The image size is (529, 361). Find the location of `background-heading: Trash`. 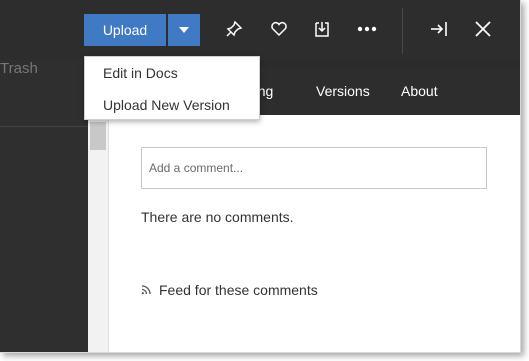

background-heading: Trash is located at coordinates (19, 68).